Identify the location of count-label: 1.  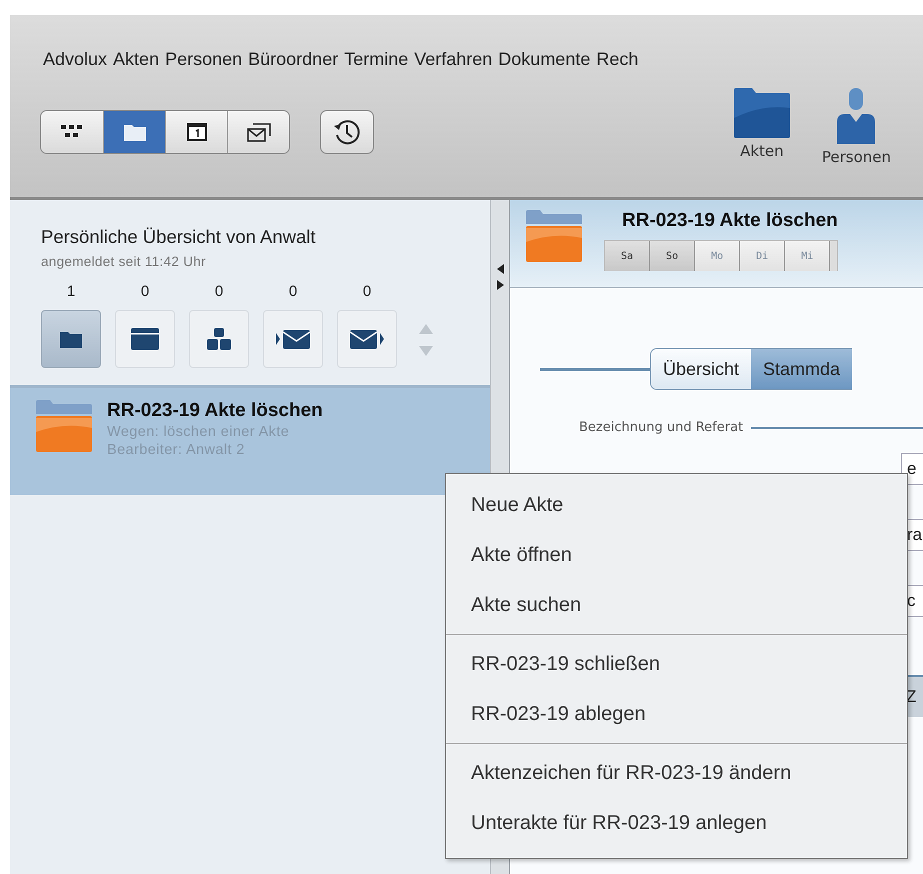
(71, 291).